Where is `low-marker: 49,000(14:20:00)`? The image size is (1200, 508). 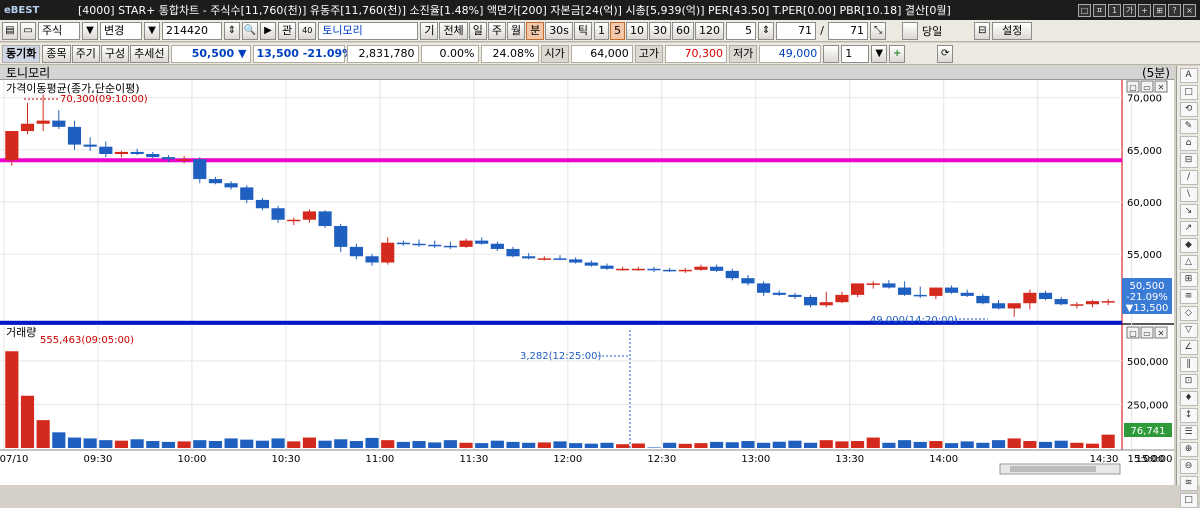 low-marker: 49,000(14:20:00) is located at coordinates (914, 320).